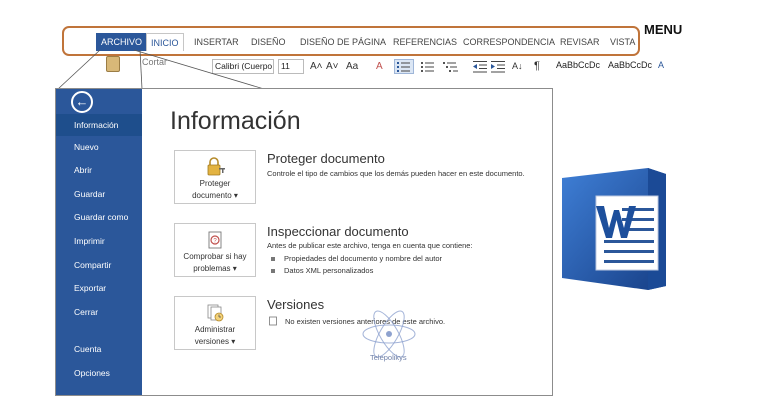  I want to click on numbering-icon, so click(427, 67).